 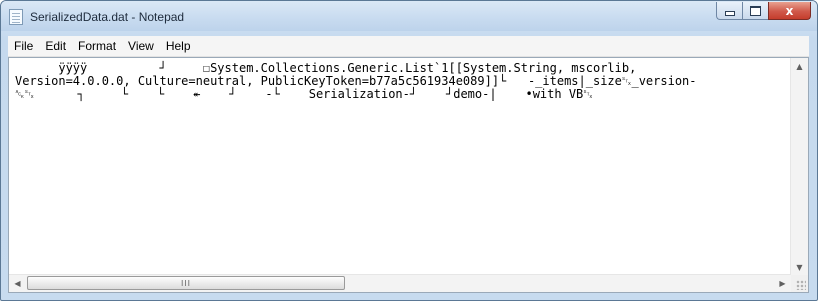 I want to click on horizontal-scrollbar: ◀ III ▶, so click(x=400, y=283).